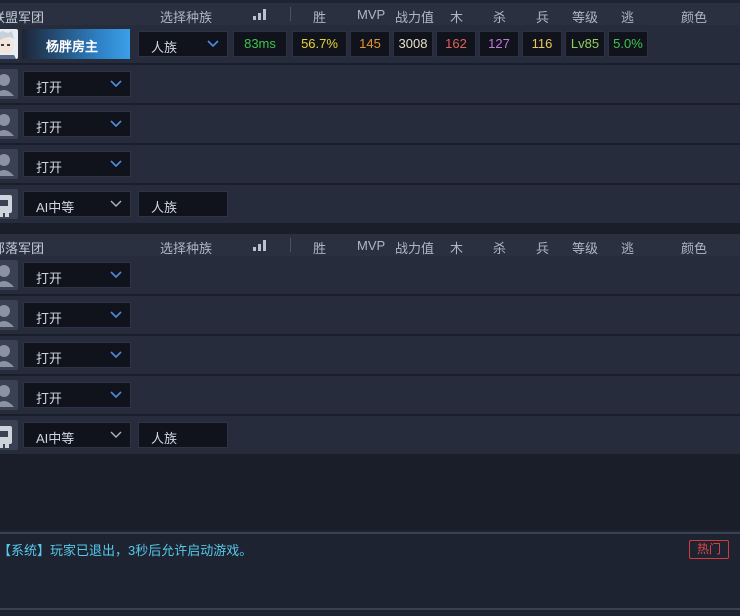 The image size is (740, 616). Describe the element at coordinates (456, 44) in the screenshot. I see `wood-value: 162` at that location.